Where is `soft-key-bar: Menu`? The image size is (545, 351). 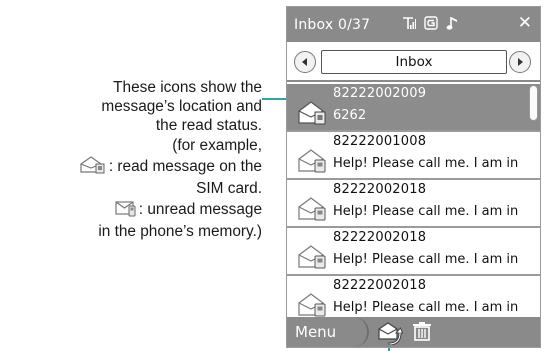
soft-key-bar: Menu is located at coordinates (413, 332).